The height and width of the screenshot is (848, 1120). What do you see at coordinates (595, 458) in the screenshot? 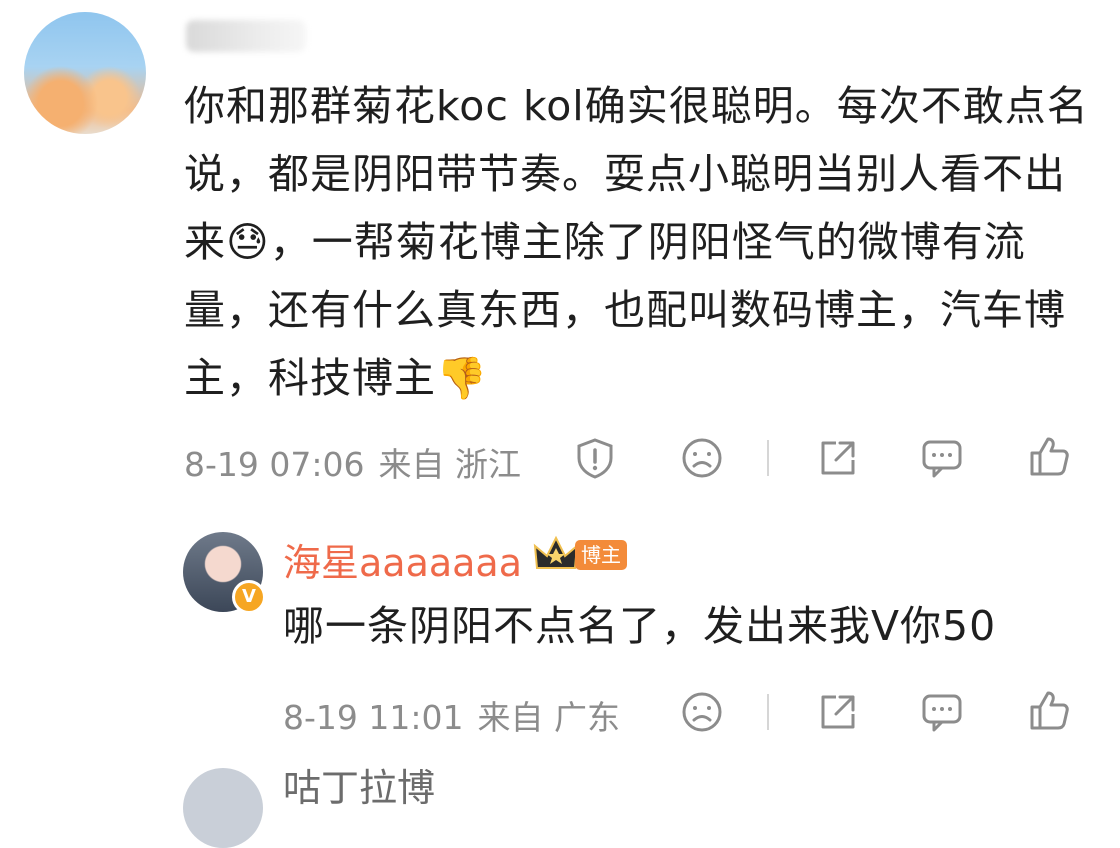
I see `report-icon` at bounding box center [595, 458].